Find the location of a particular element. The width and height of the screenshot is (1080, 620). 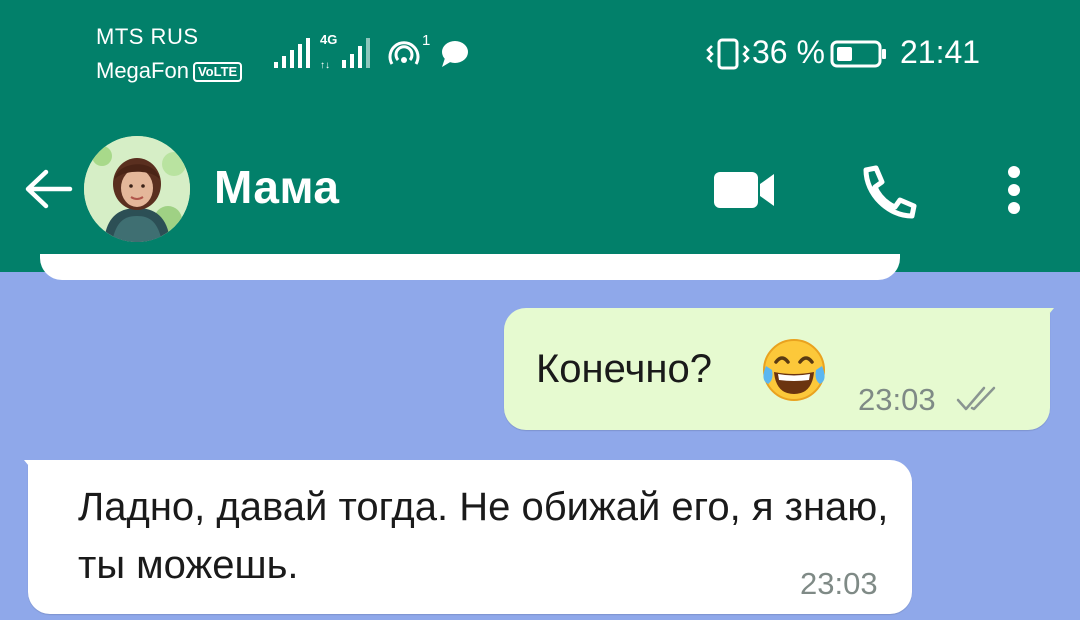

signal-strength-icon is located at coordinates (292, 53).